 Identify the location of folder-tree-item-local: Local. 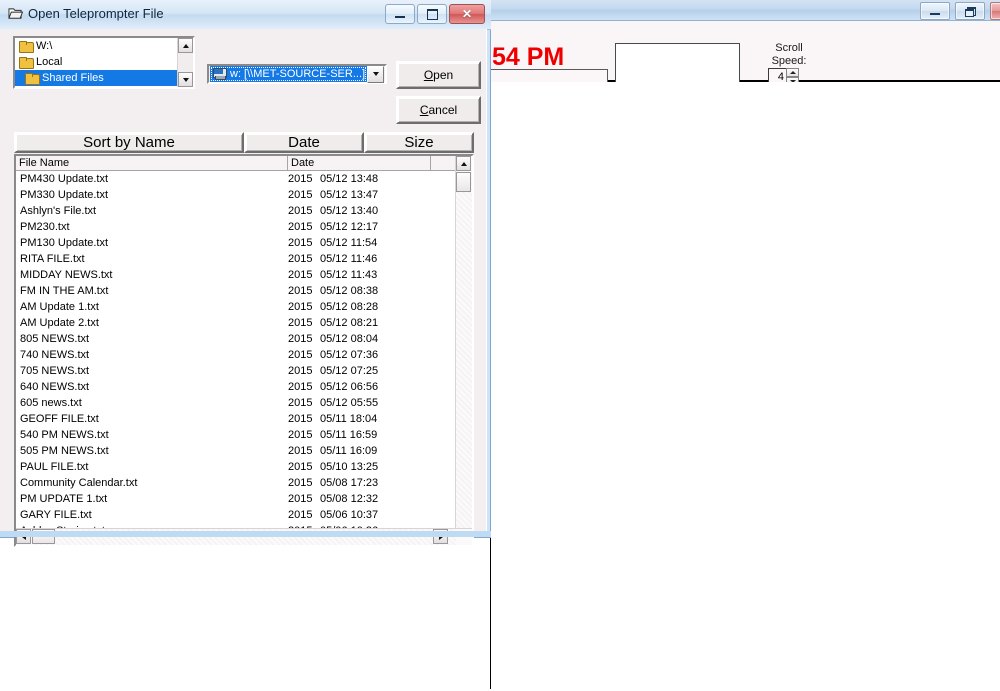
(104, 62).